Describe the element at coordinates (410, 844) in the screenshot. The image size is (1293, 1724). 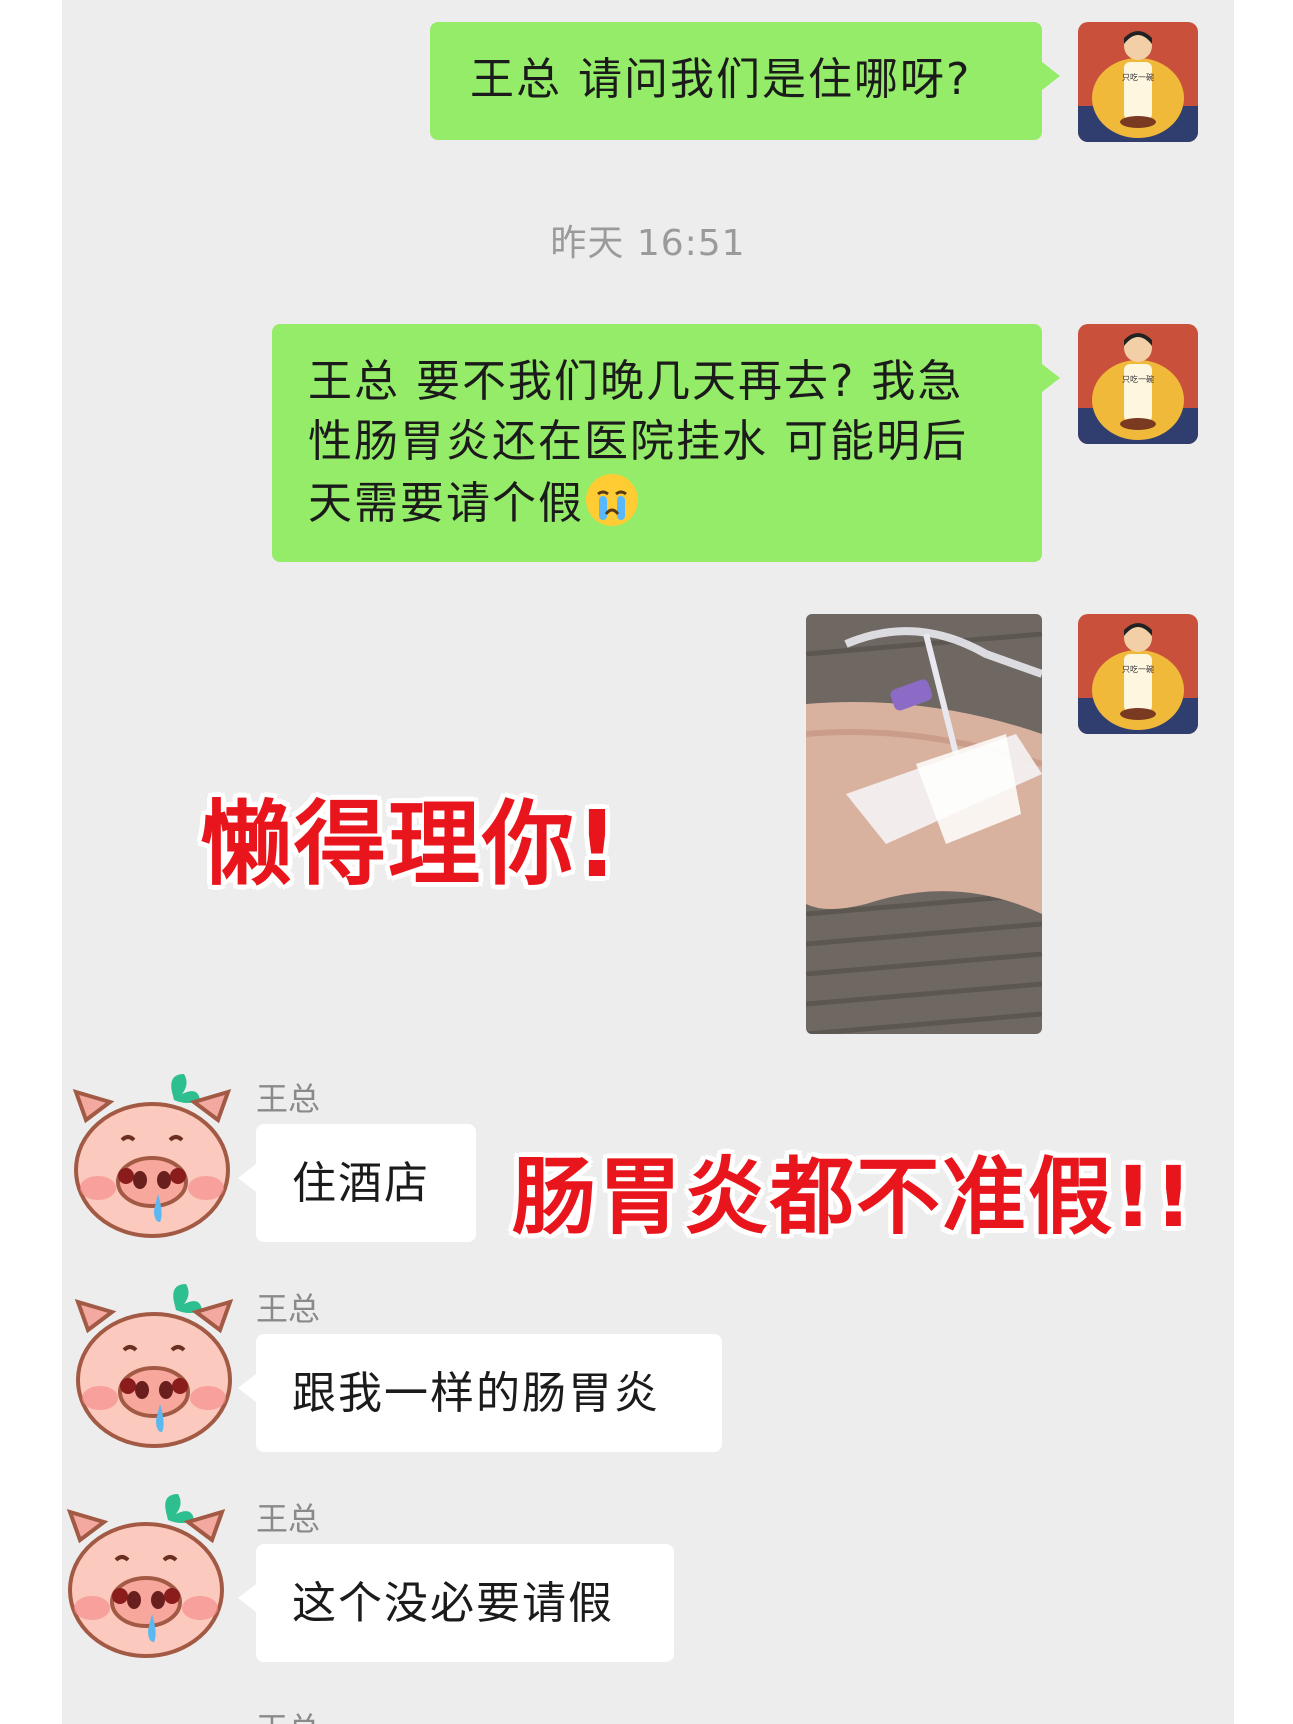
I see `overlay-caption: 懒得理你!` at that location.